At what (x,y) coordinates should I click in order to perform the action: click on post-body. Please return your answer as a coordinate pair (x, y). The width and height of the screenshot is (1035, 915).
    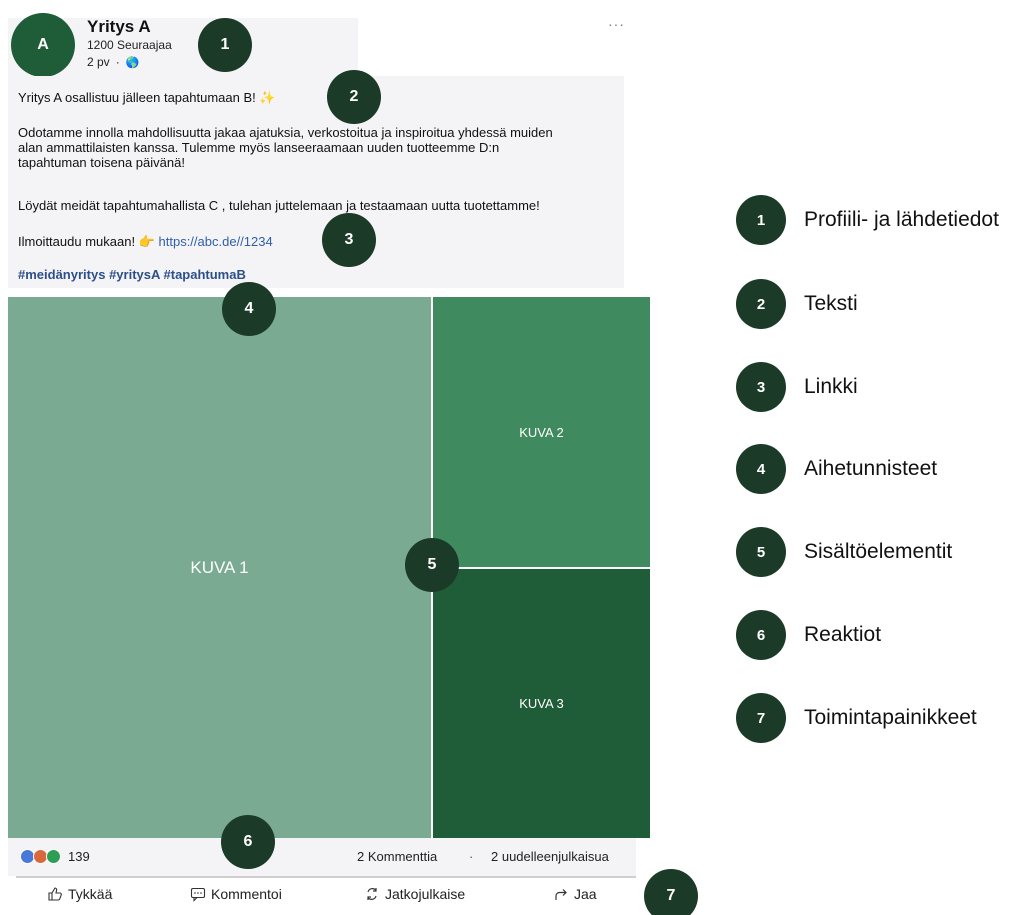
    Looking at the image, I should click on (316, 182).